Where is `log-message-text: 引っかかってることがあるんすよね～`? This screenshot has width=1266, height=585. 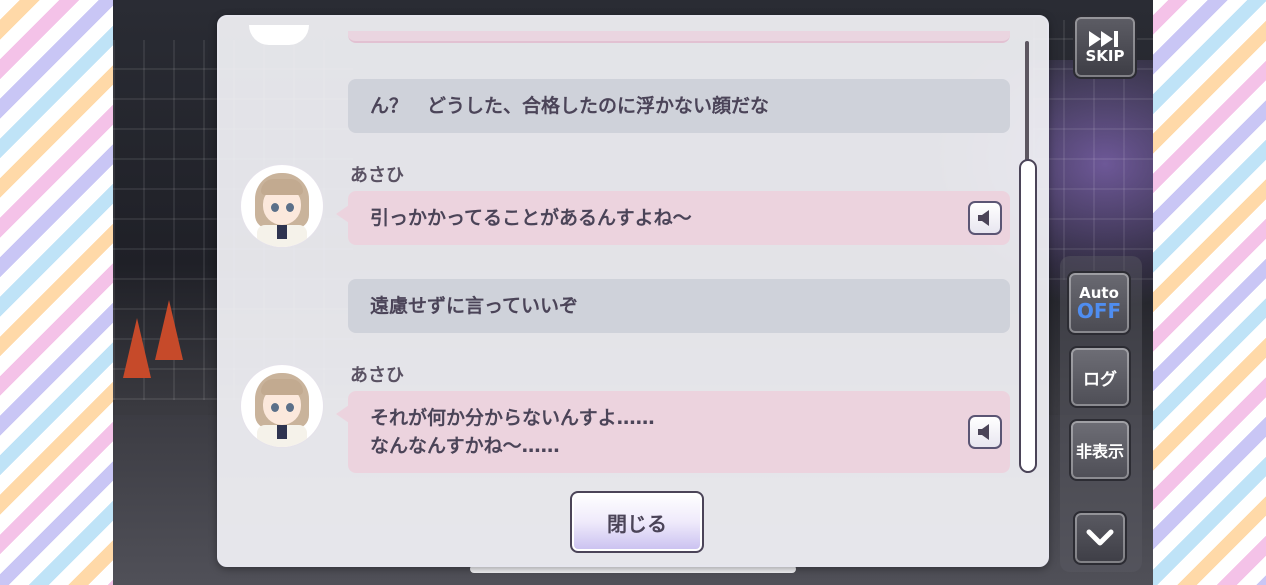 log-message-text: 引っかかってることがあるんすよね～ is located at coordinates (531, 218).